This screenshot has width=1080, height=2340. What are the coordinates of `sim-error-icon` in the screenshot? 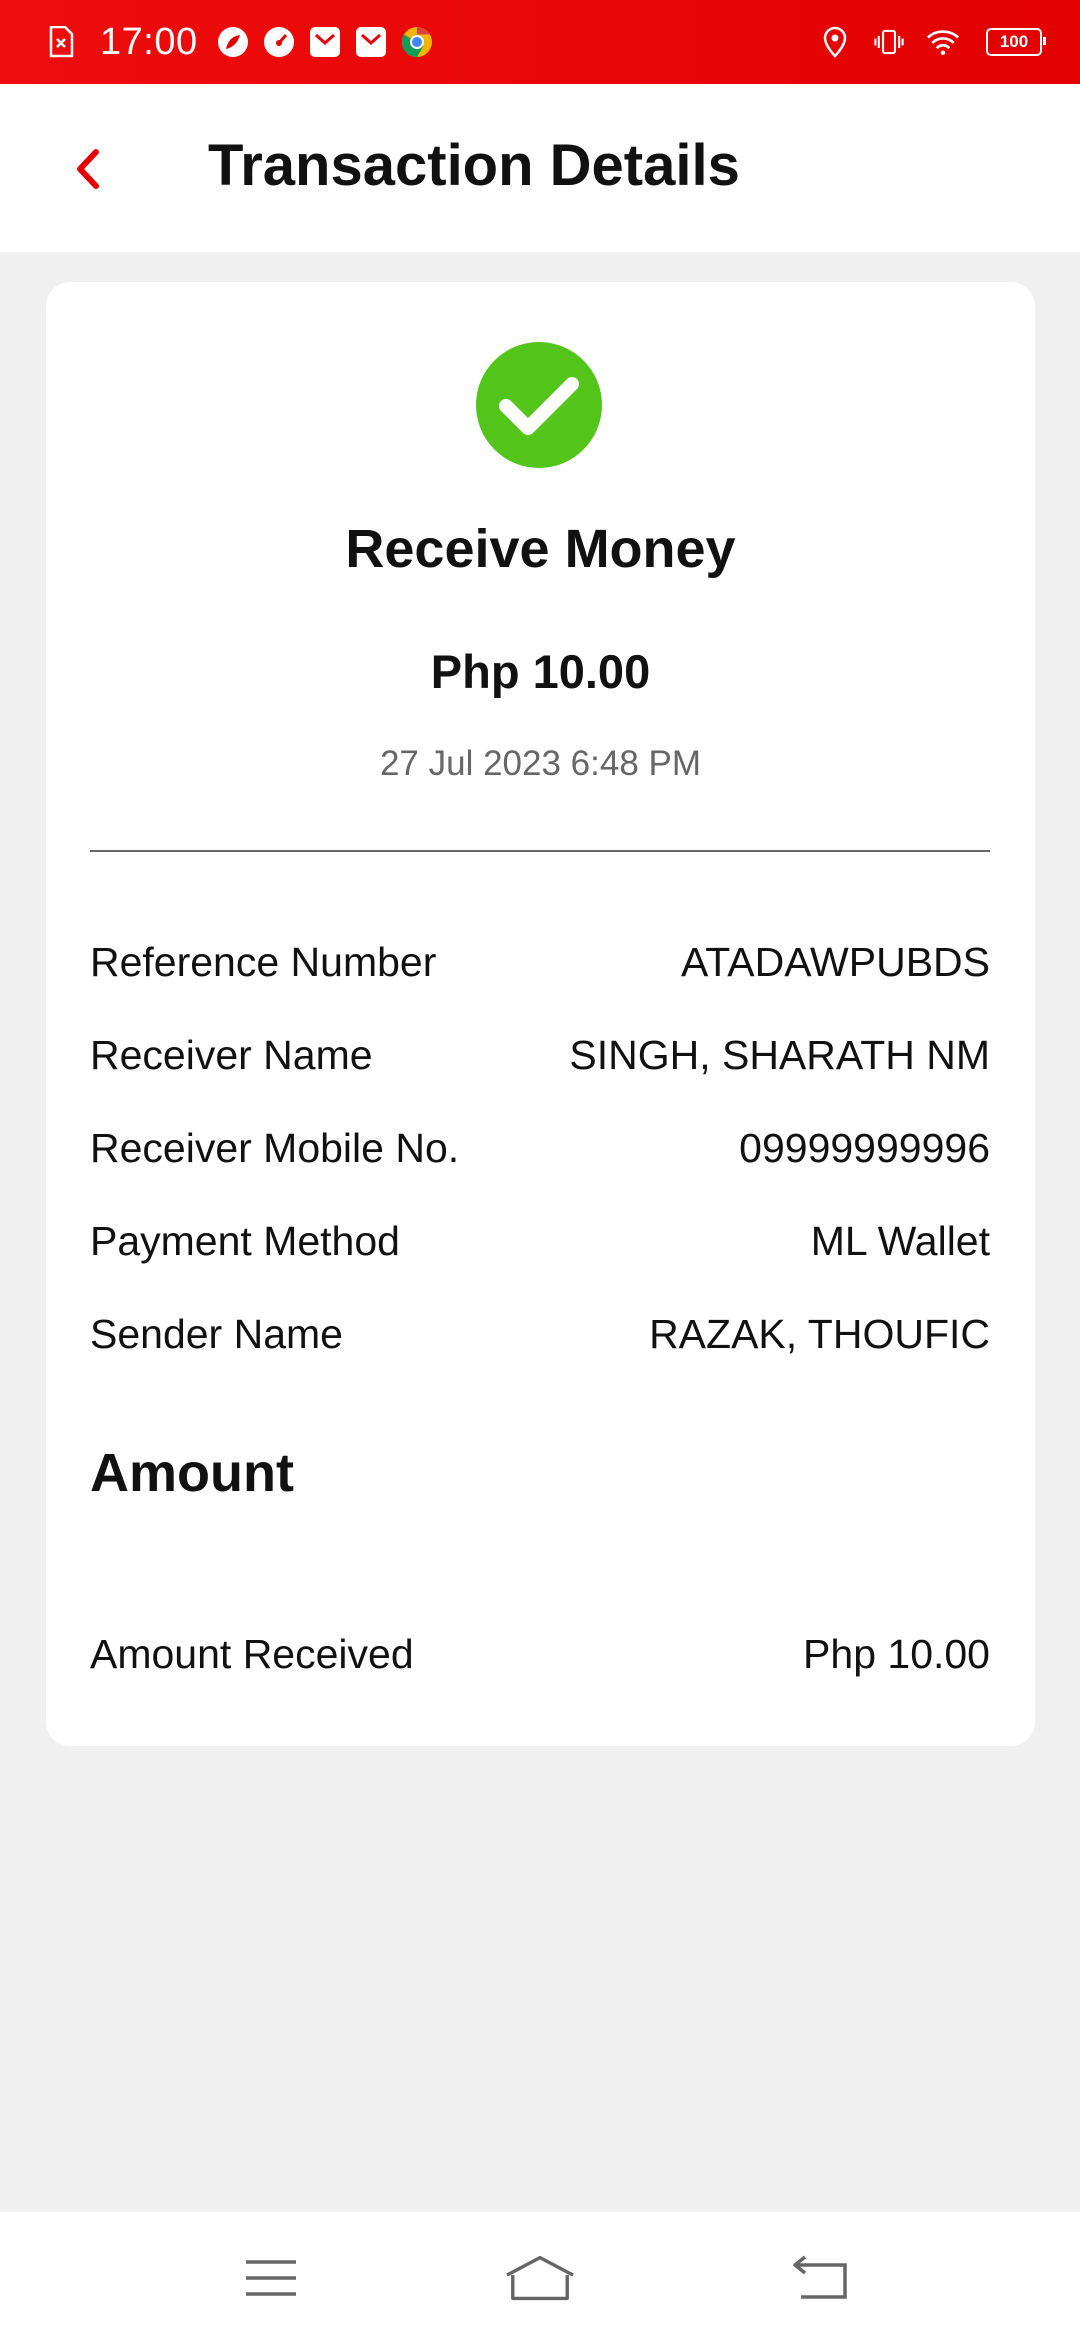 It's located at (61, 42).